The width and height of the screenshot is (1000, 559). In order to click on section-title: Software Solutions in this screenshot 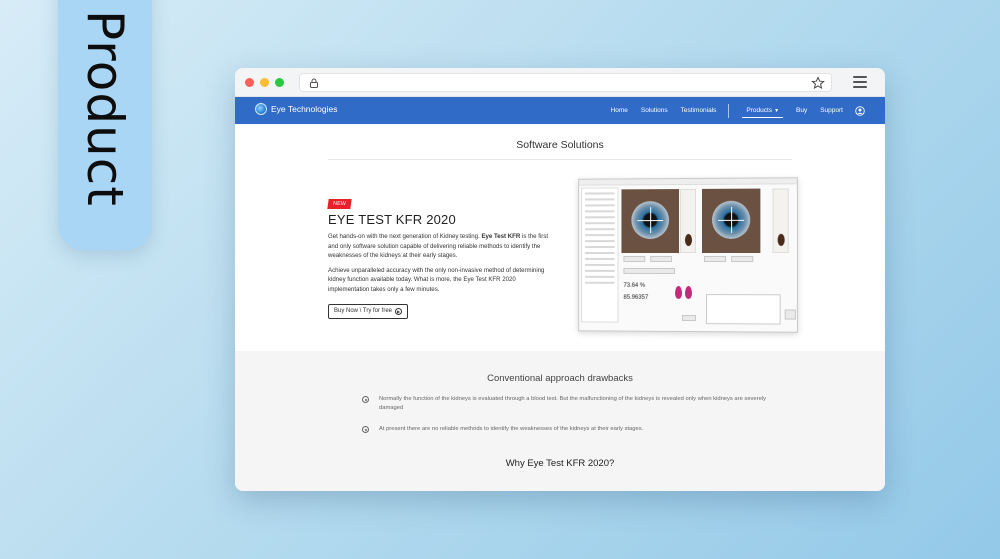, I will do `click(560, 149)`.